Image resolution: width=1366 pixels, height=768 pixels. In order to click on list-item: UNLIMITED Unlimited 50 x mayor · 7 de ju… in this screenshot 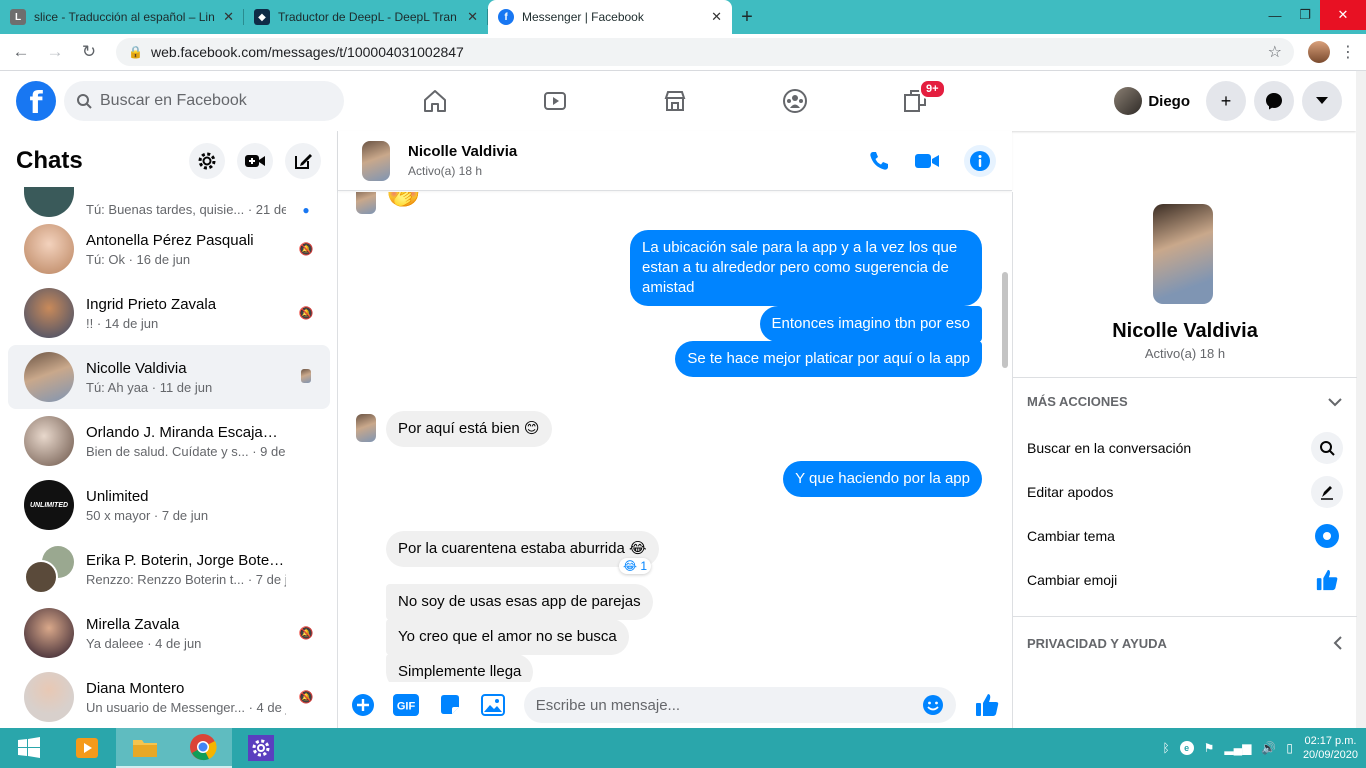, I will do `click(169, 505)`.